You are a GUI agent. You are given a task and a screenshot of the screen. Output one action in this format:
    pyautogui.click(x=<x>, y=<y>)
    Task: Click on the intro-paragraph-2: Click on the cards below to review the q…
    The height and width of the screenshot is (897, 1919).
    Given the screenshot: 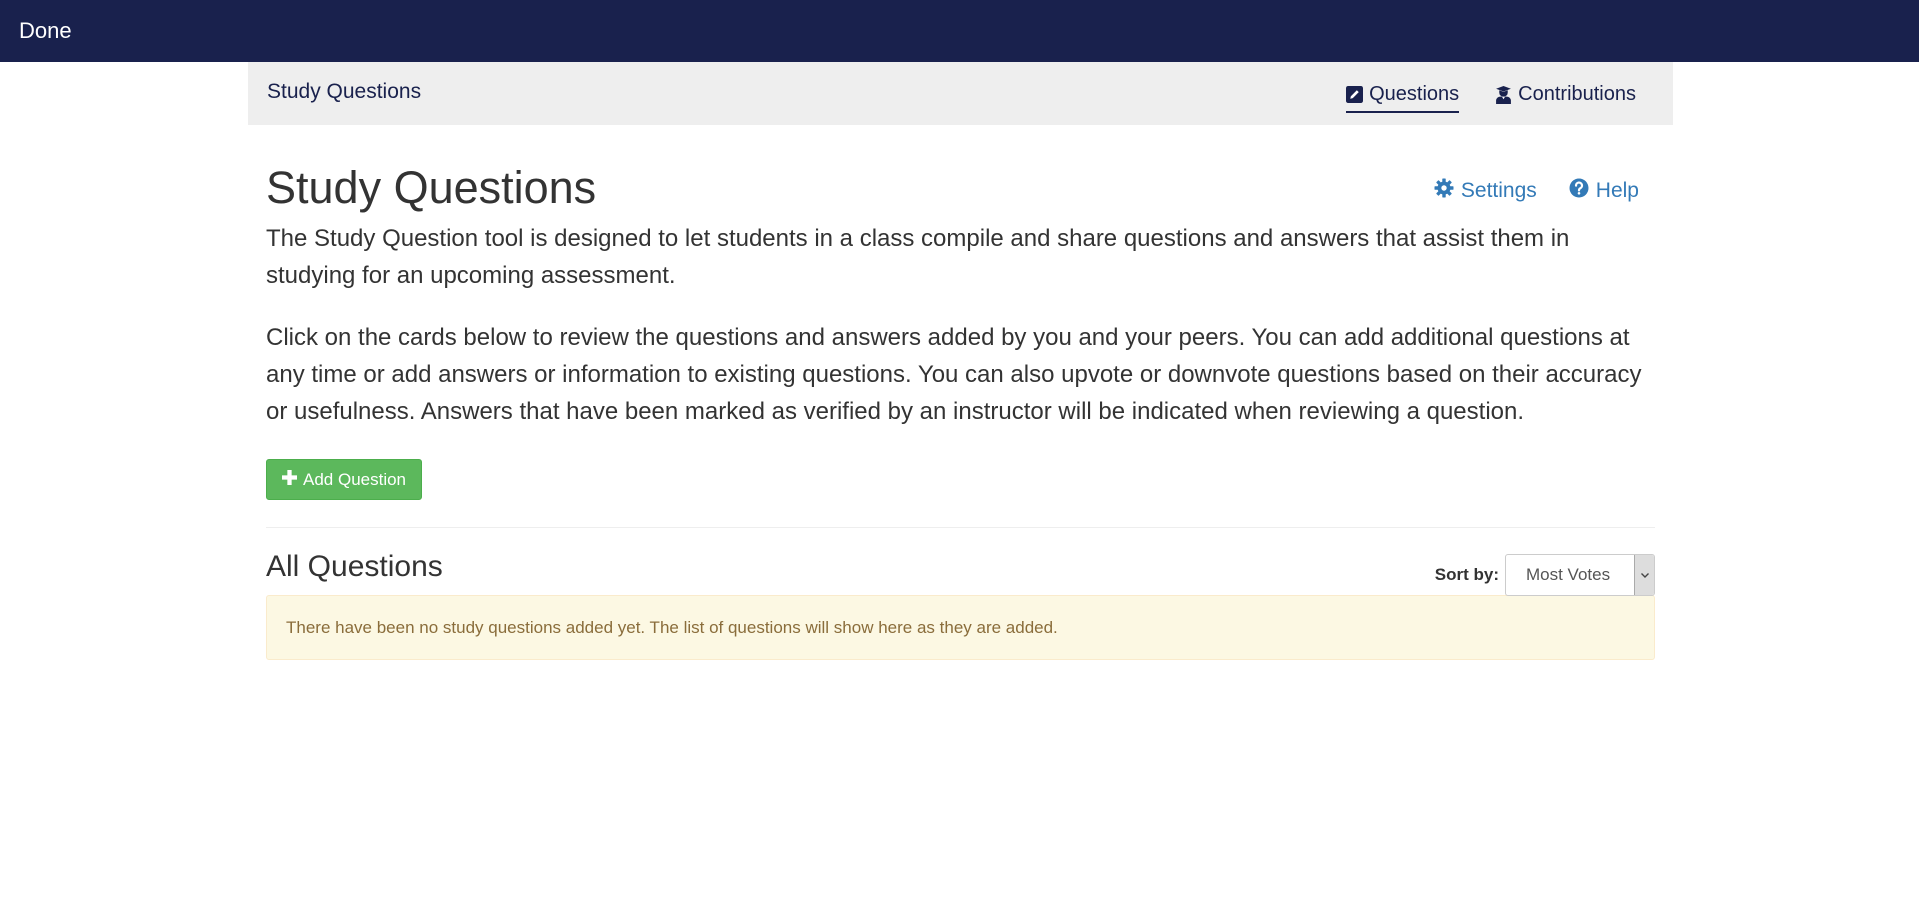 What is the action you would take?
    pyautogui.click(x=954, y=374)
    